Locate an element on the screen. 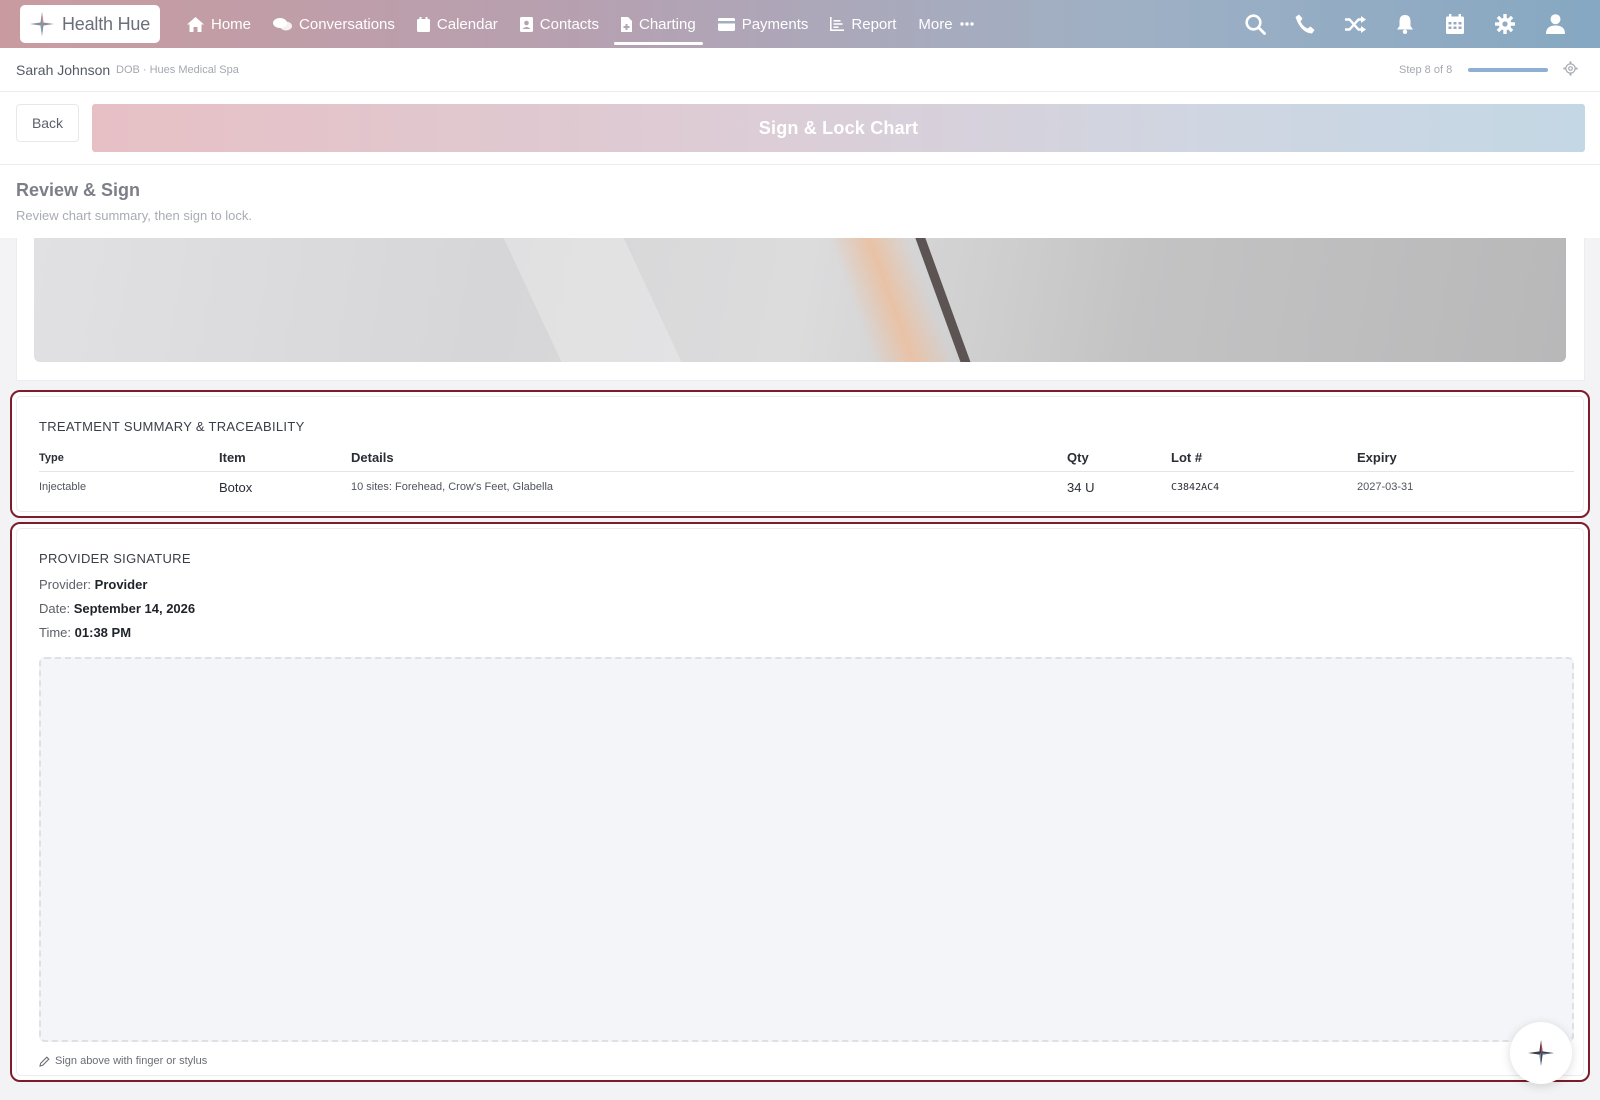 This screenshot has width=1600, height=1100. nav-item-calendar: Calendar is located at coordinates (457, 24).